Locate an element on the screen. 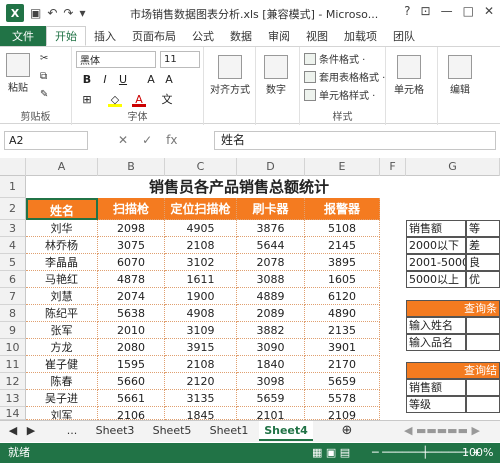 The image size is (500, 463). cell-styles-button: 单元格样式 · is located at coordinates (339, 94).